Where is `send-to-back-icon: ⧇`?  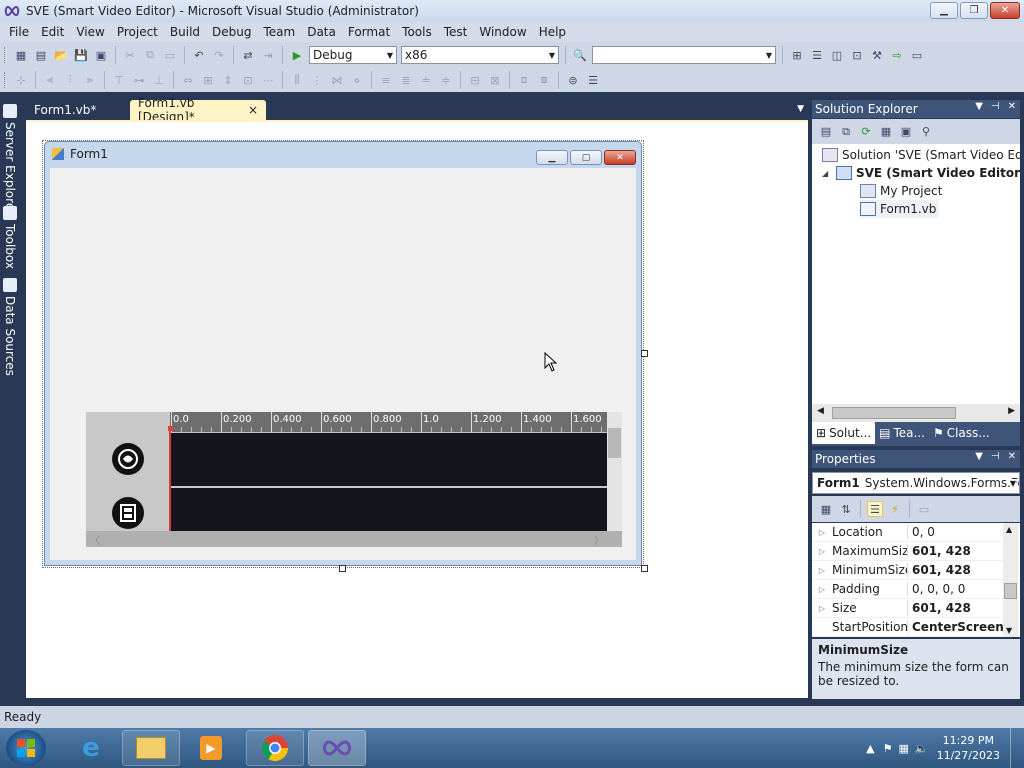 send-to-back-icon: ⧇ is located at coordinates (544, 80).